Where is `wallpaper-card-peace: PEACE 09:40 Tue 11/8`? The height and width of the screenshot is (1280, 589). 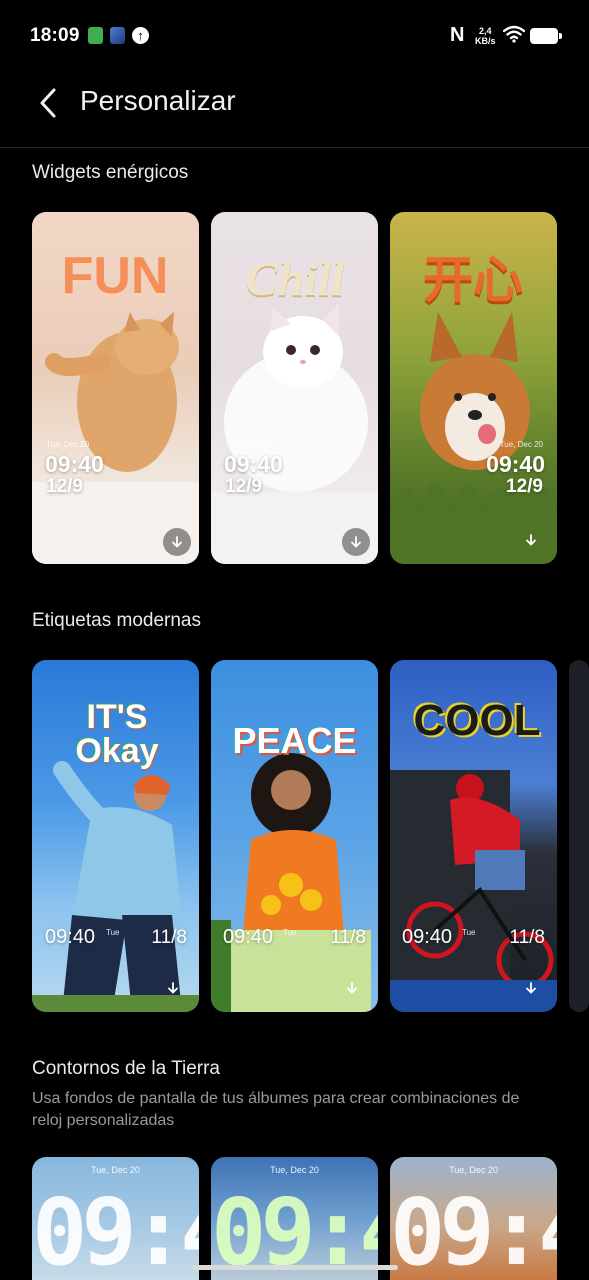 wallpaper-card-peace: PEACE 09:40 Tue 11/8 is located at coordinates (294, 836).